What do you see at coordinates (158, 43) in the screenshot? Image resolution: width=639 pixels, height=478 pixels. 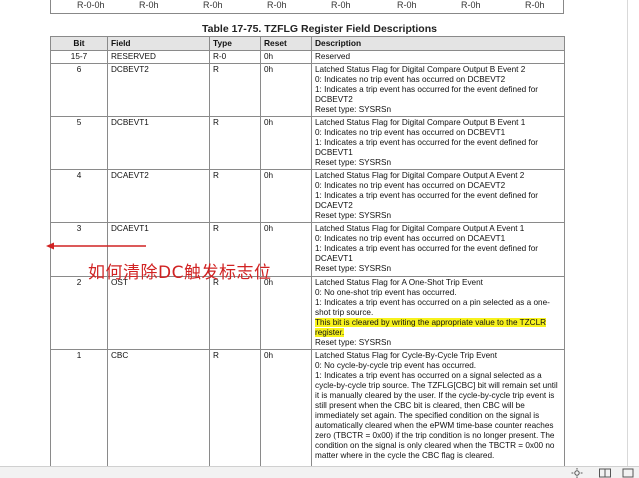 I see `header-field: Field` at bounding box center [158, 43].